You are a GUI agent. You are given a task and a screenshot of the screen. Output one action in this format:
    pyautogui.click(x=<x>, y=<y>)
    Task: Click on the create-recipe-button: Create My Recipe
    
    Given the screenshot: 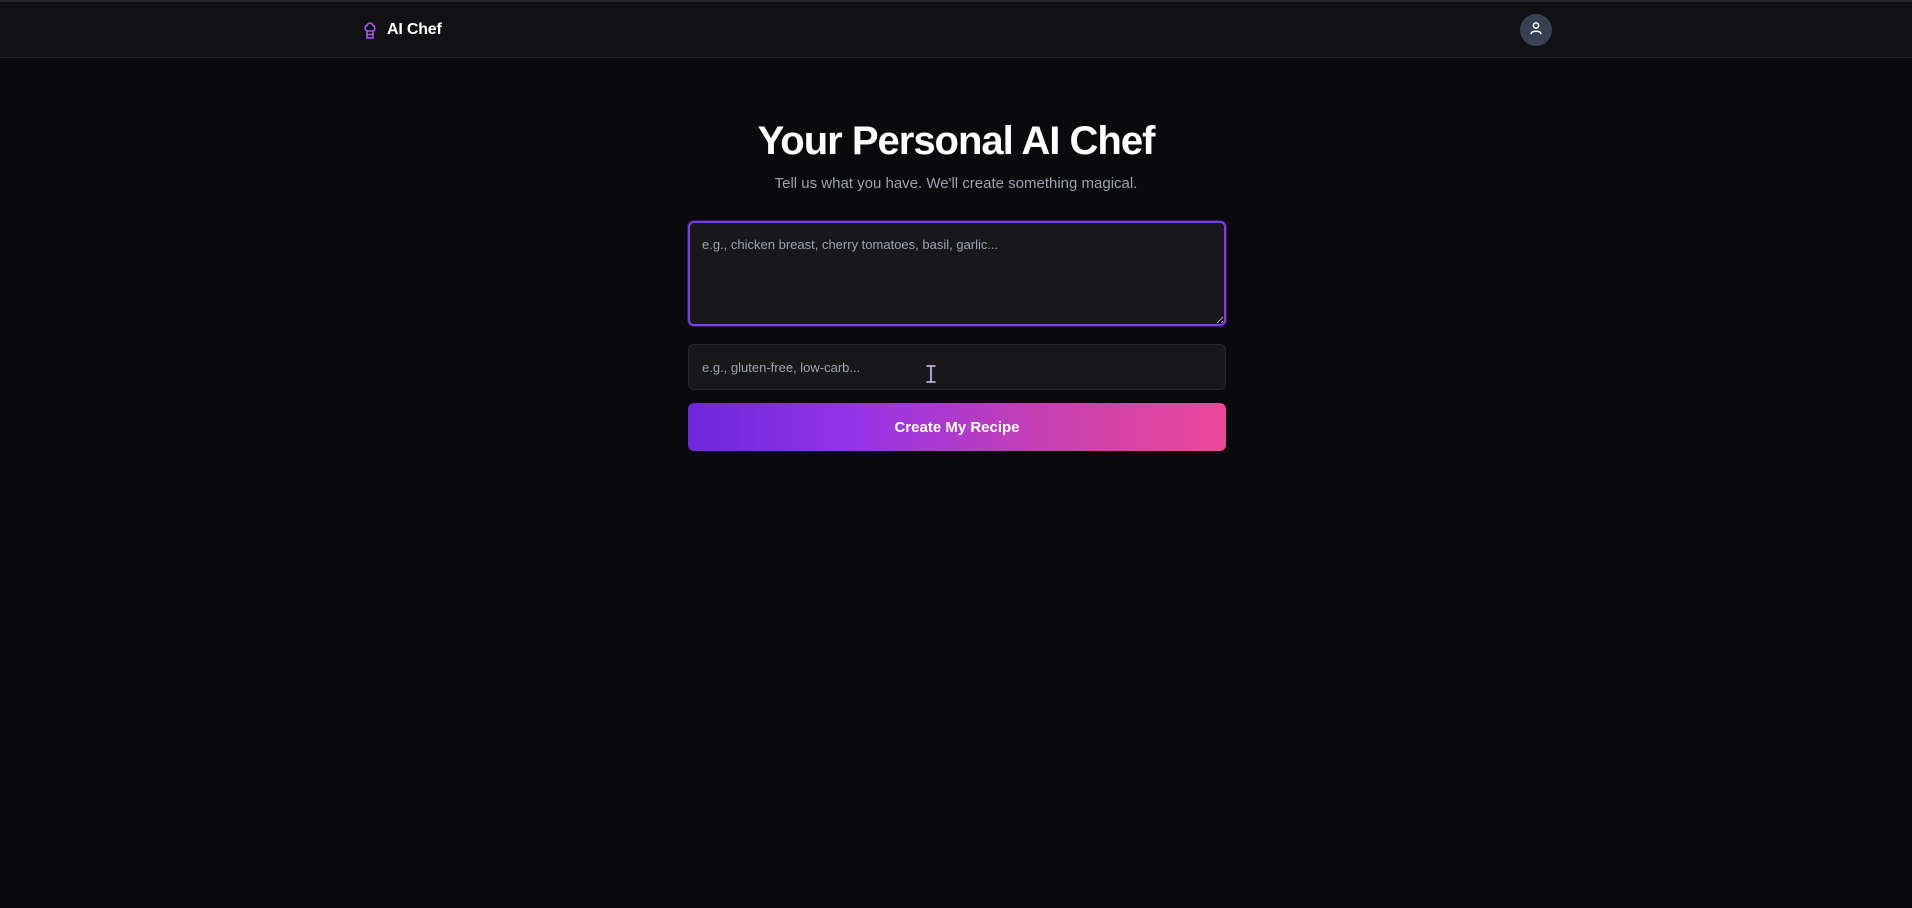 What is the action you would take?
    pyautogui.click(x=957, y=427)
    